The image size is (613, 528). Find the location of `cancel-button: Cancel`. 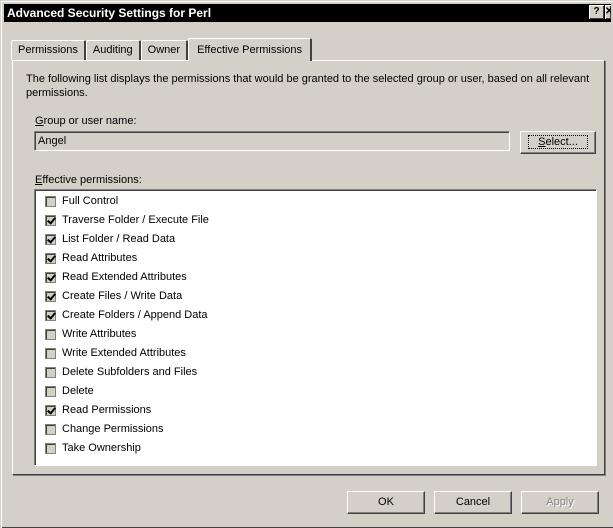

cancel-button: Cancel is located at coordinates (473, 502).